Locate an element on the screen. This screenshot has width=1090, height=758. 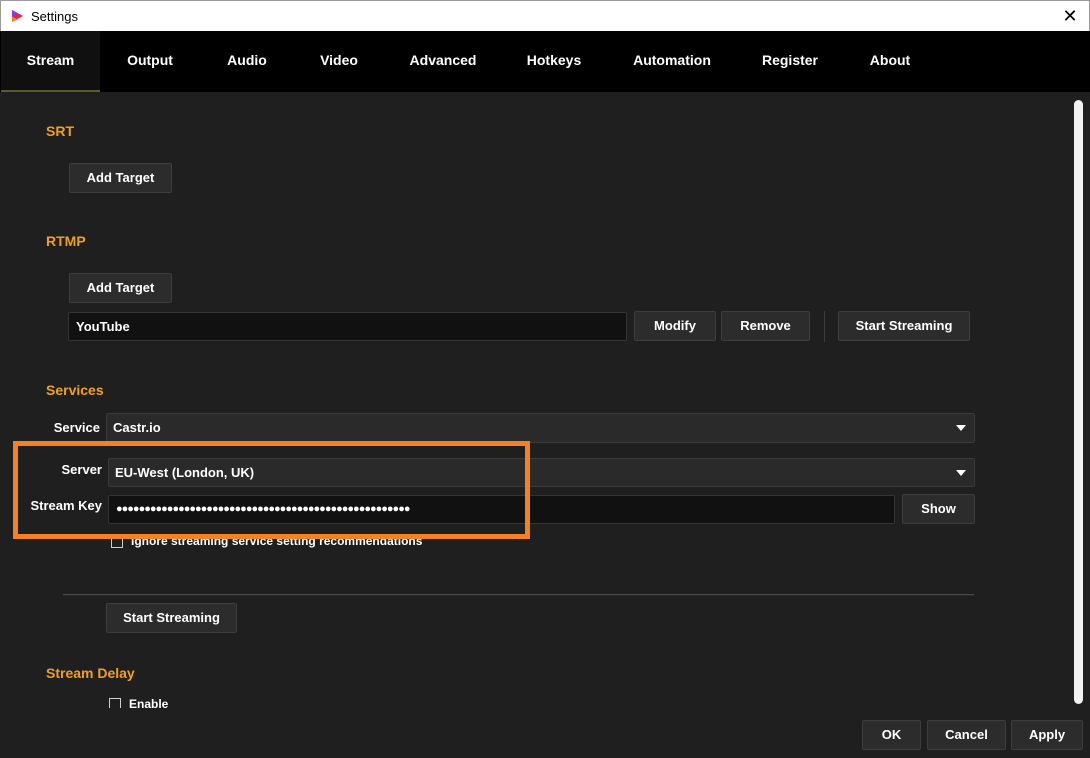
tab-automation: Automation is located at coordinates (672, 61).